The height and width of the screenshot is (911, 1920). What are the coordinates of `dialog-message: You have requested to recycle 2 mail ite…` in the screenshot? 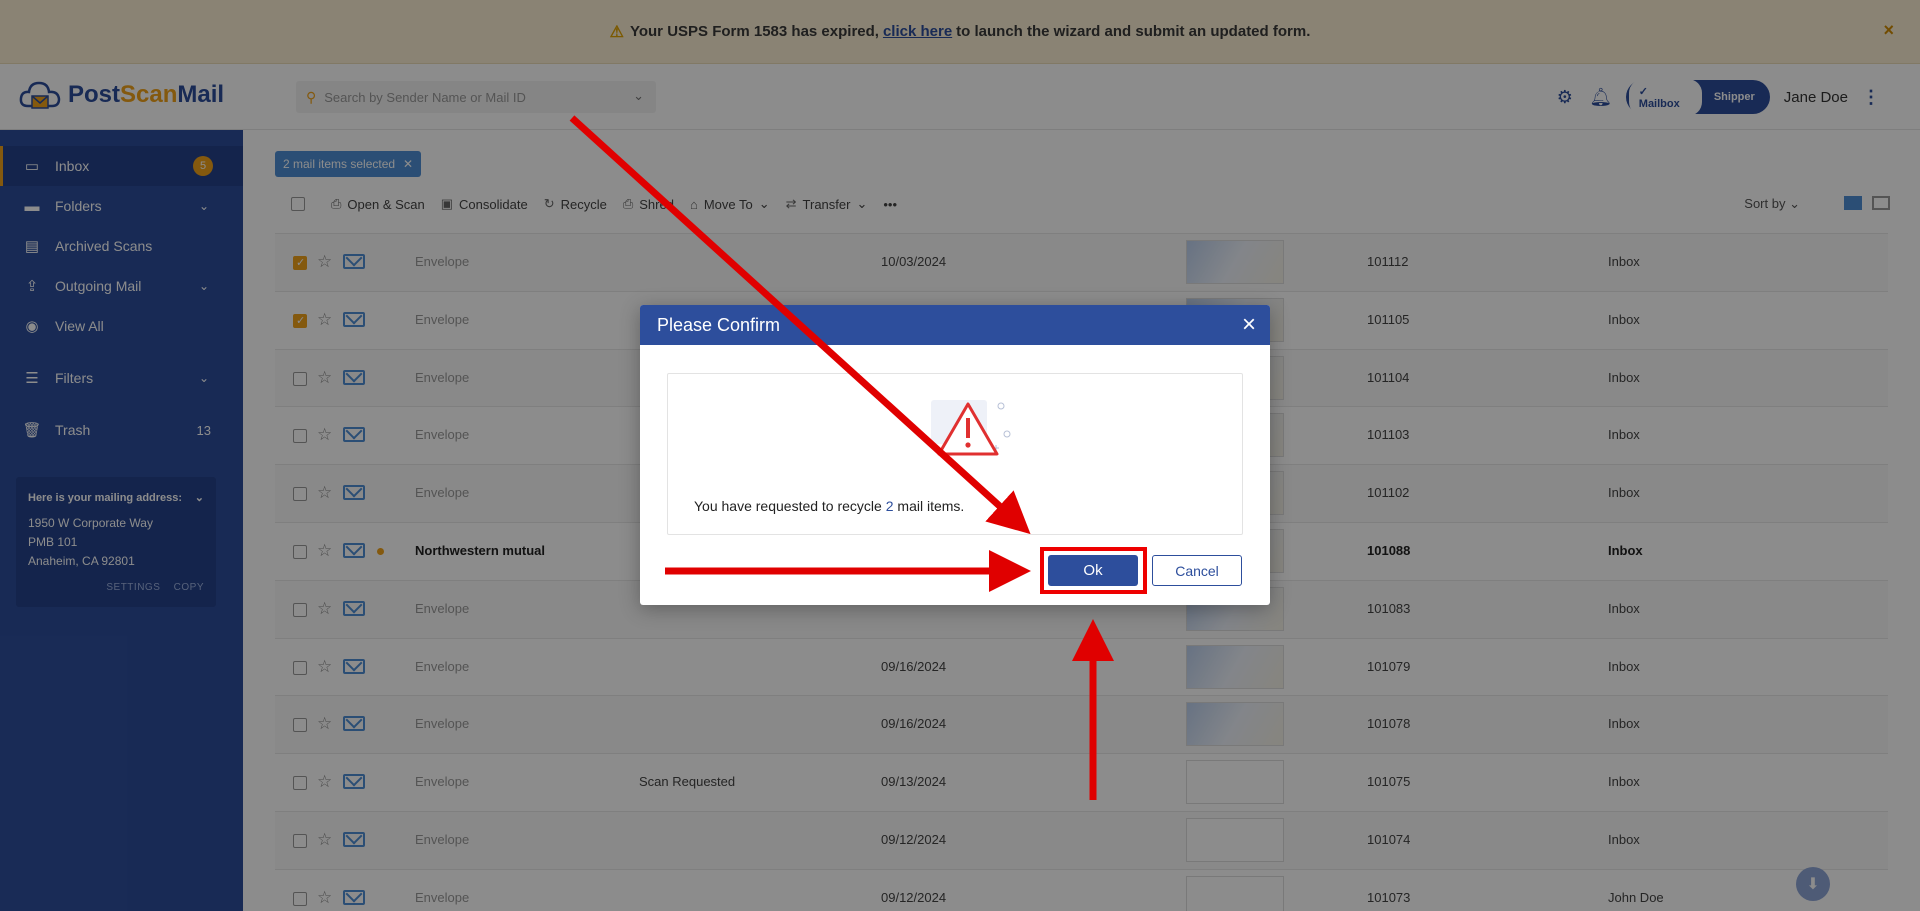 It's located at (829, 506).